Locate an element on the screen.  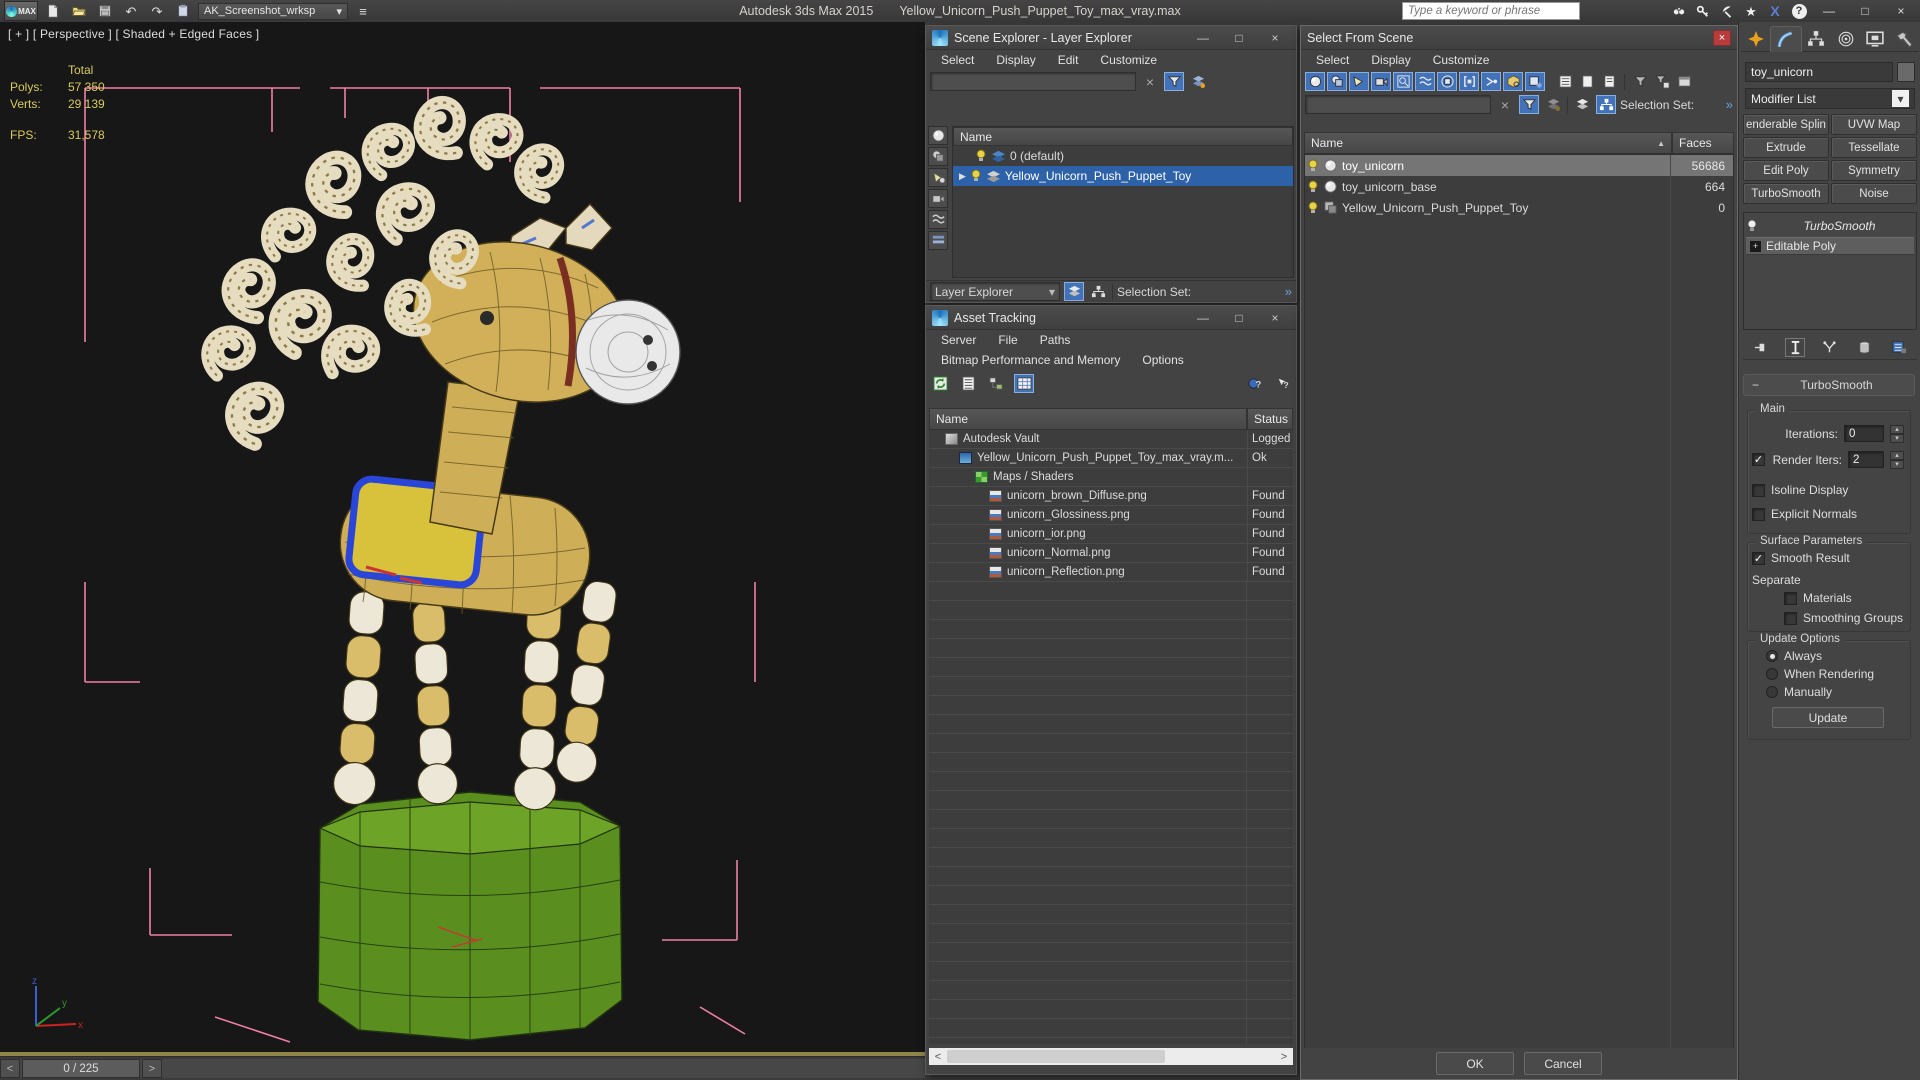
layer-row-default: 0 (default) is located at coordinates (1123, 156).